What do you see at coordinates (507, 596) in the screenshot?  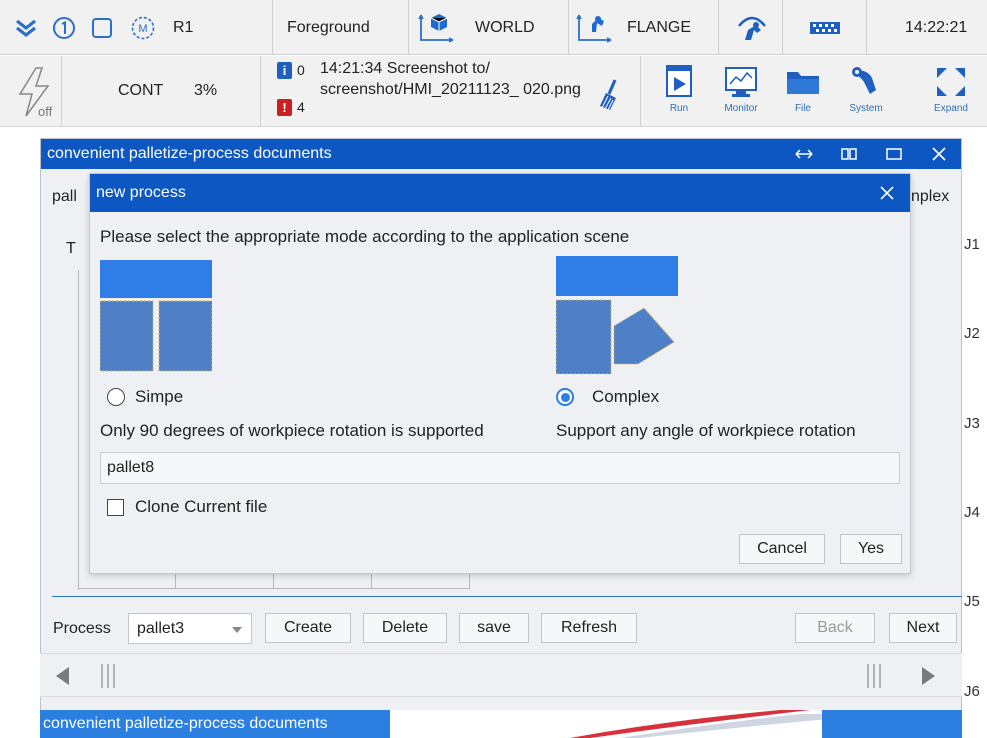 I see `divider` at bounding box center [507, 596].